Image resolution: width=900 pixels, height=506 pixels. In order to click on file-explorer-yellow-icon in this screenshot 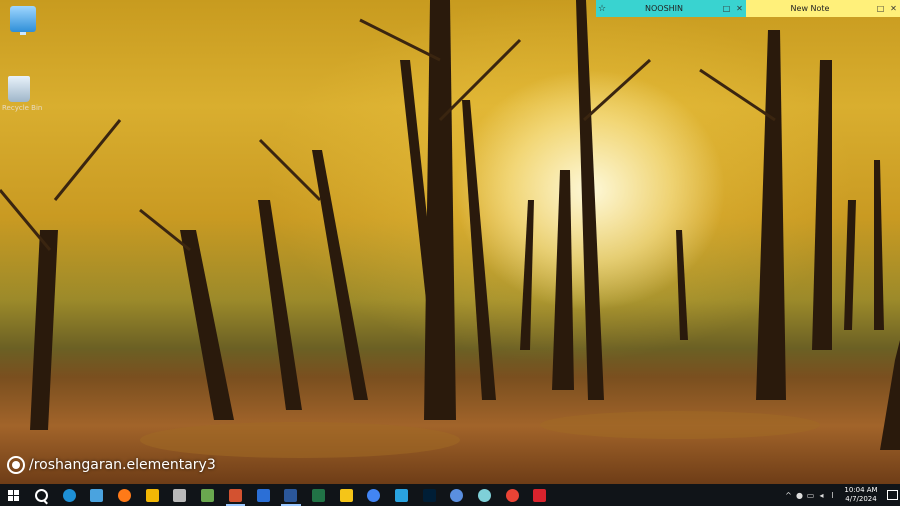, I will do `click(152, 495)`.